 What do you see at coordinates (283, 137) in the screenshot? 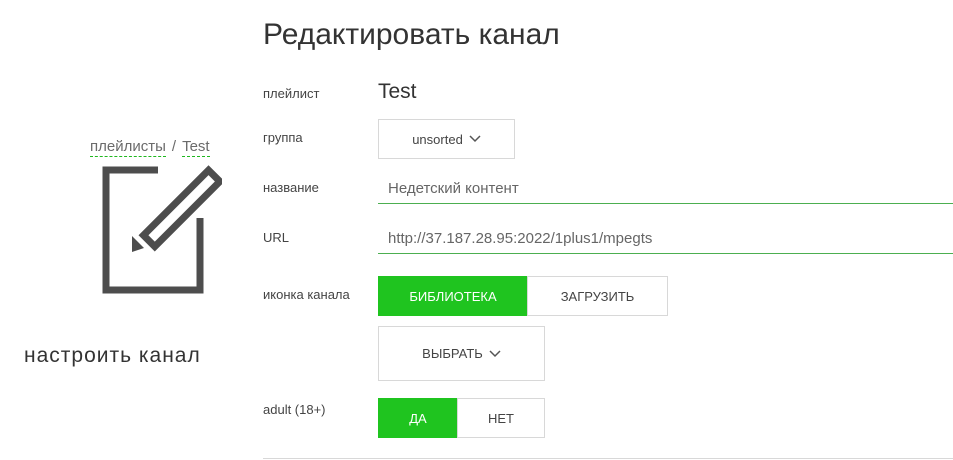
I see `group-label: группа` at bounding box center [283, 137].